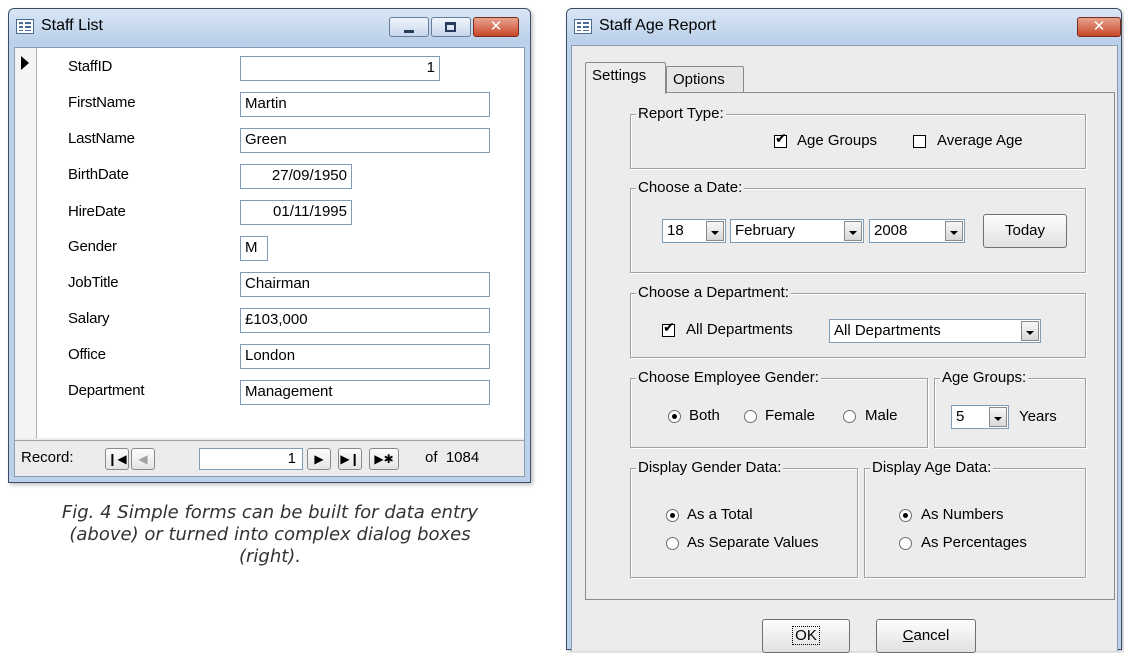 The image size is (1124, 653). What do you see at coordinates (658, 25) in the screenshot?
I see `report-title: Staff Age Report` at bounding box center [658, 25].